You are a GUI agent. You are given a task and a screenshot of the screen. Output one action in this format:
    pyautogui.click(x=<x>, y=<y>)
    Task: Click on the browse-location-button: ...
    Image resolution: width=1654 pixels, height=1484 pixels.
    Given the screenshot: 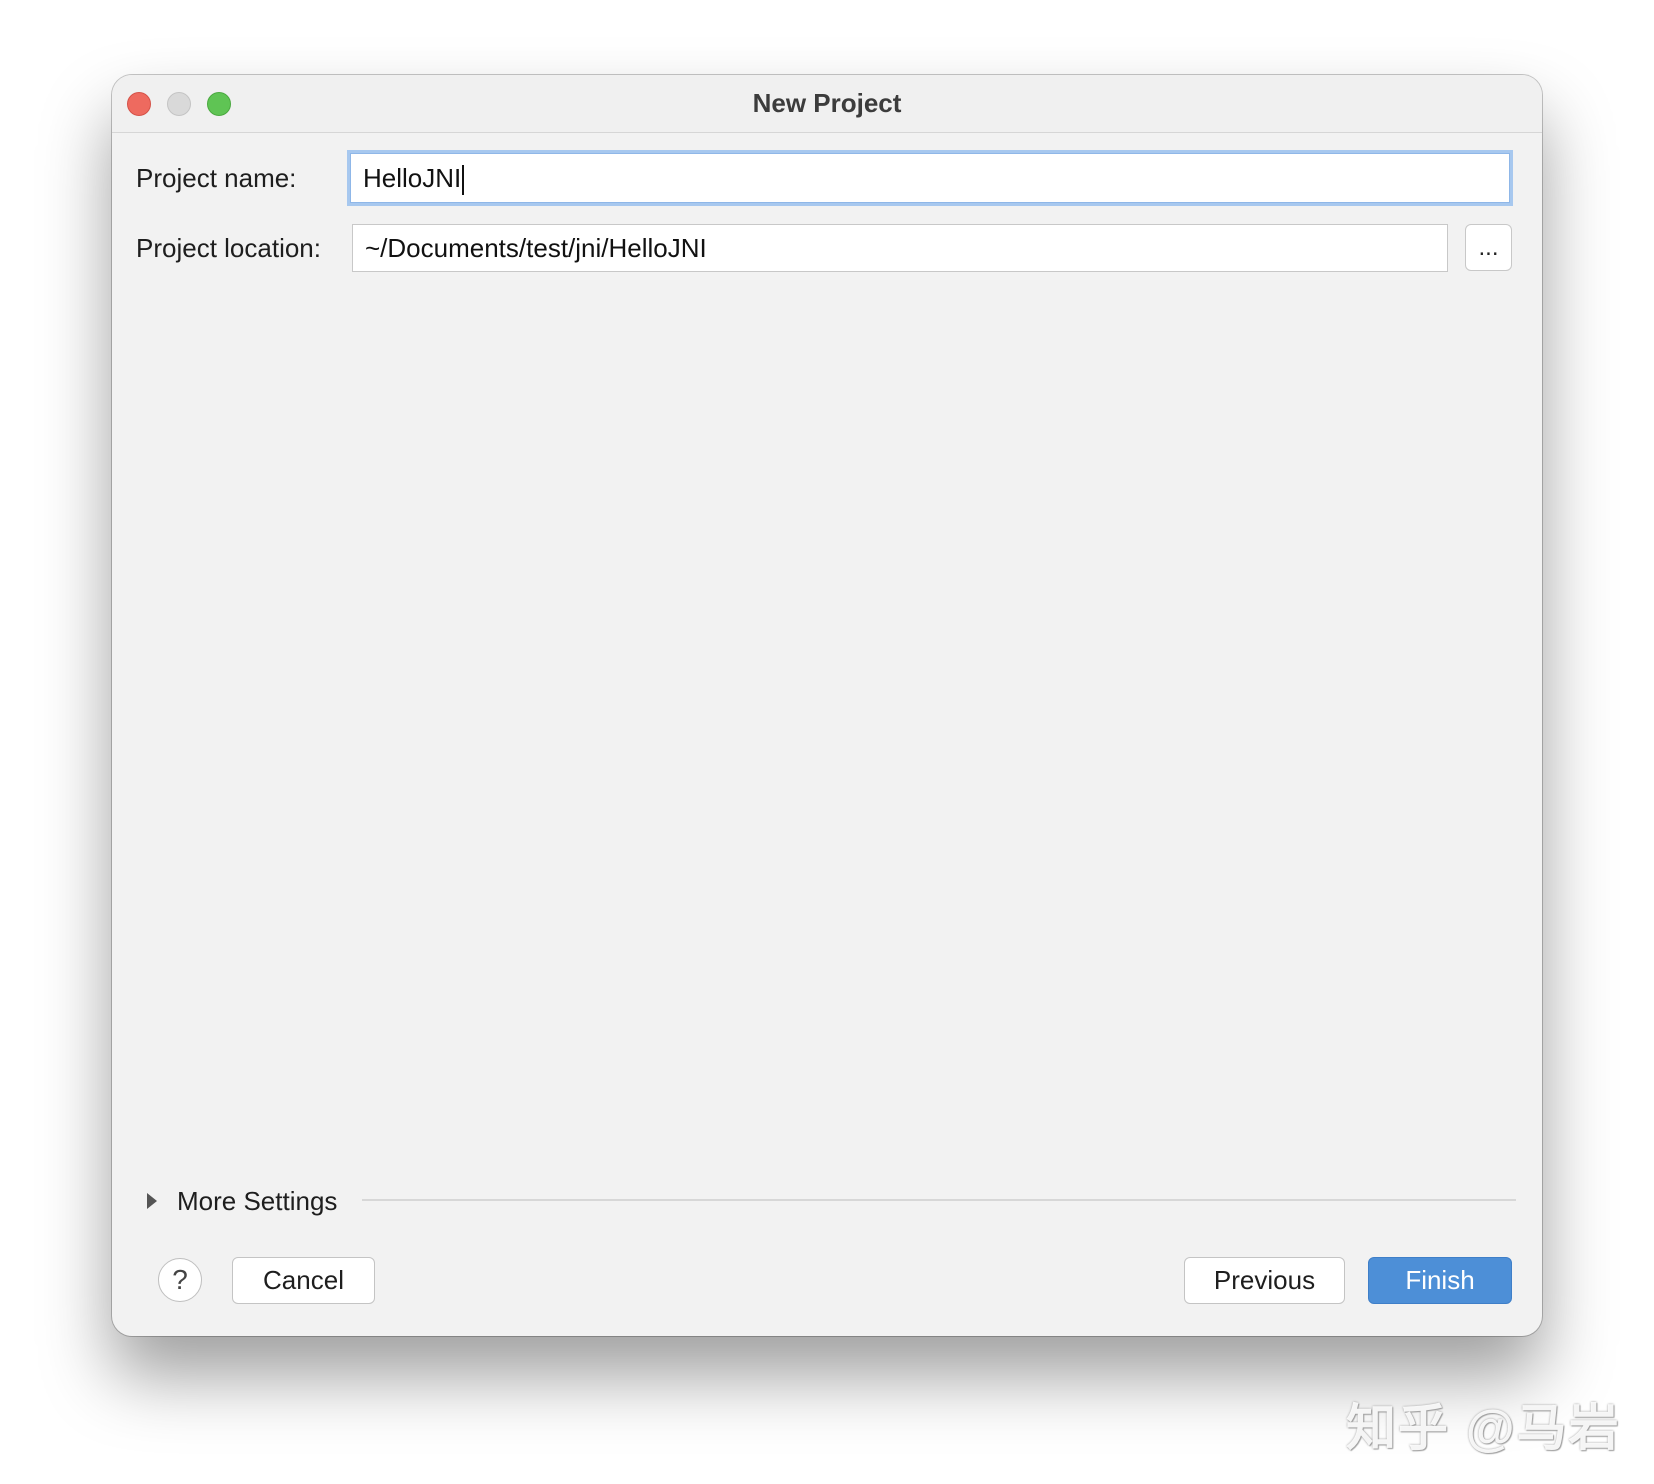 What is the action you would take?
    pyautogui.click(x=1488, y=247)
    